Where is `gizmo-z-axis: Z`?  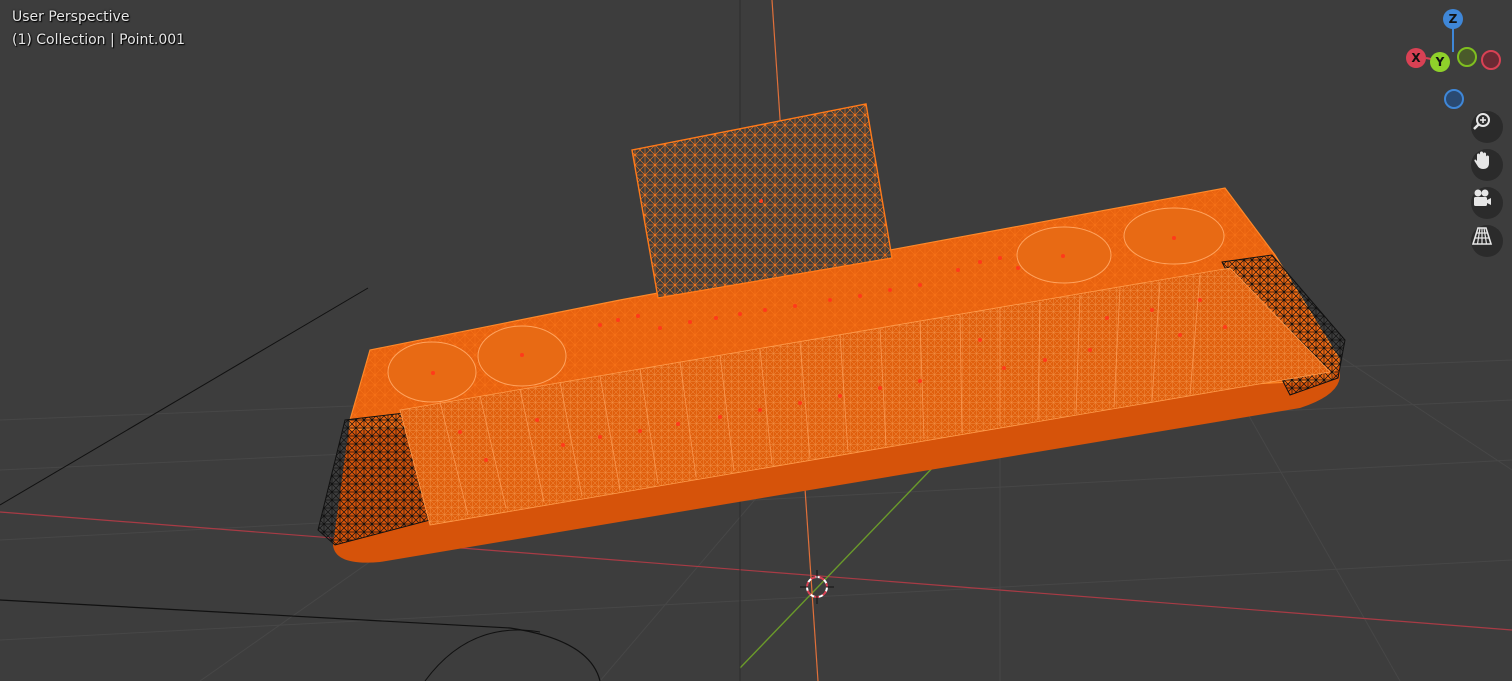
gizmo-z-axis: Z is located at coordinates (1453, 19).